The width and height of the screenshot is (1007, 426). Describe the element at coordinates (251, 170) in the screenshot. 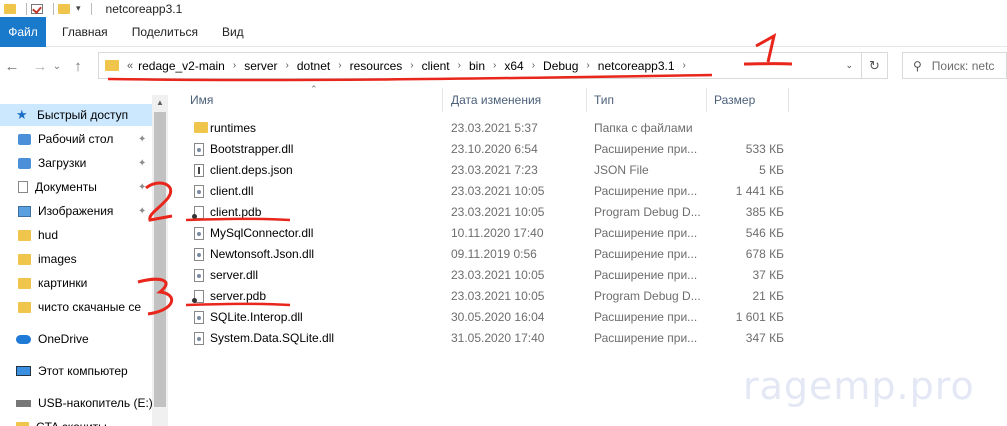

I see `file-name: client.deps.json` at that location.